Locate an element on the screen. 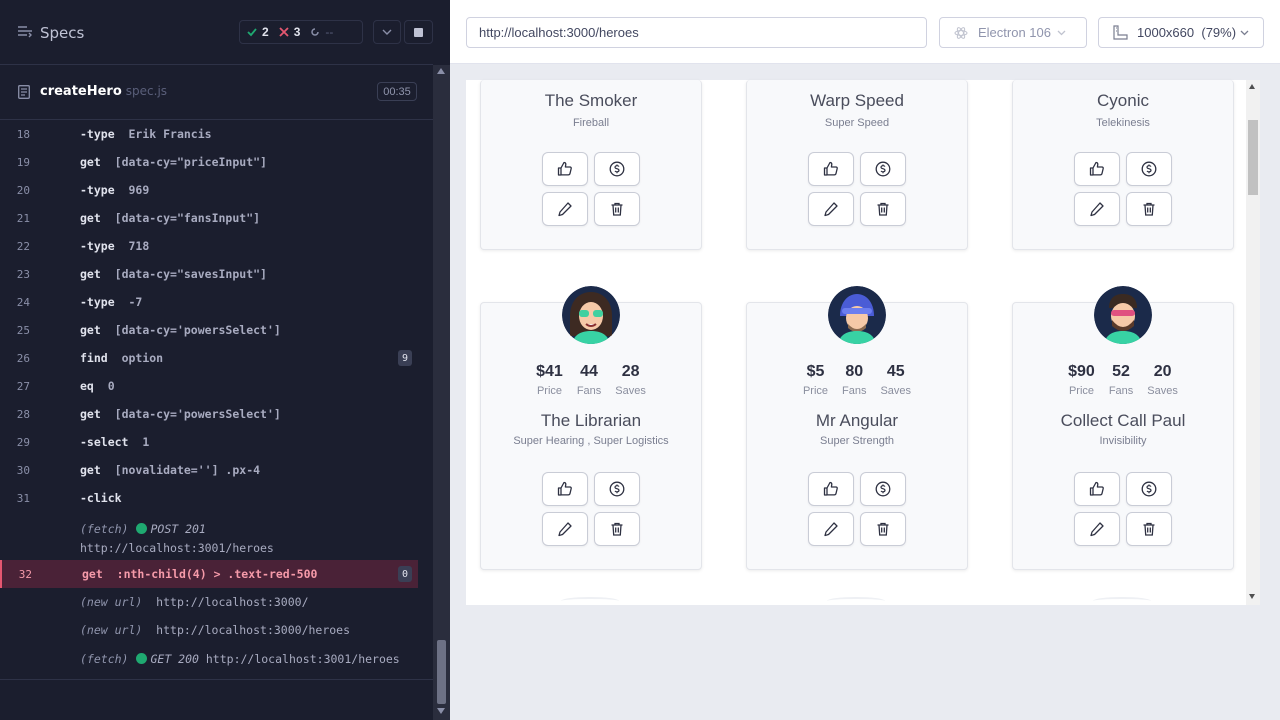 The image size is (1280, 720). command-row: 25 get [data-cy='powersSelect'] is located at coordinates (217, 330).